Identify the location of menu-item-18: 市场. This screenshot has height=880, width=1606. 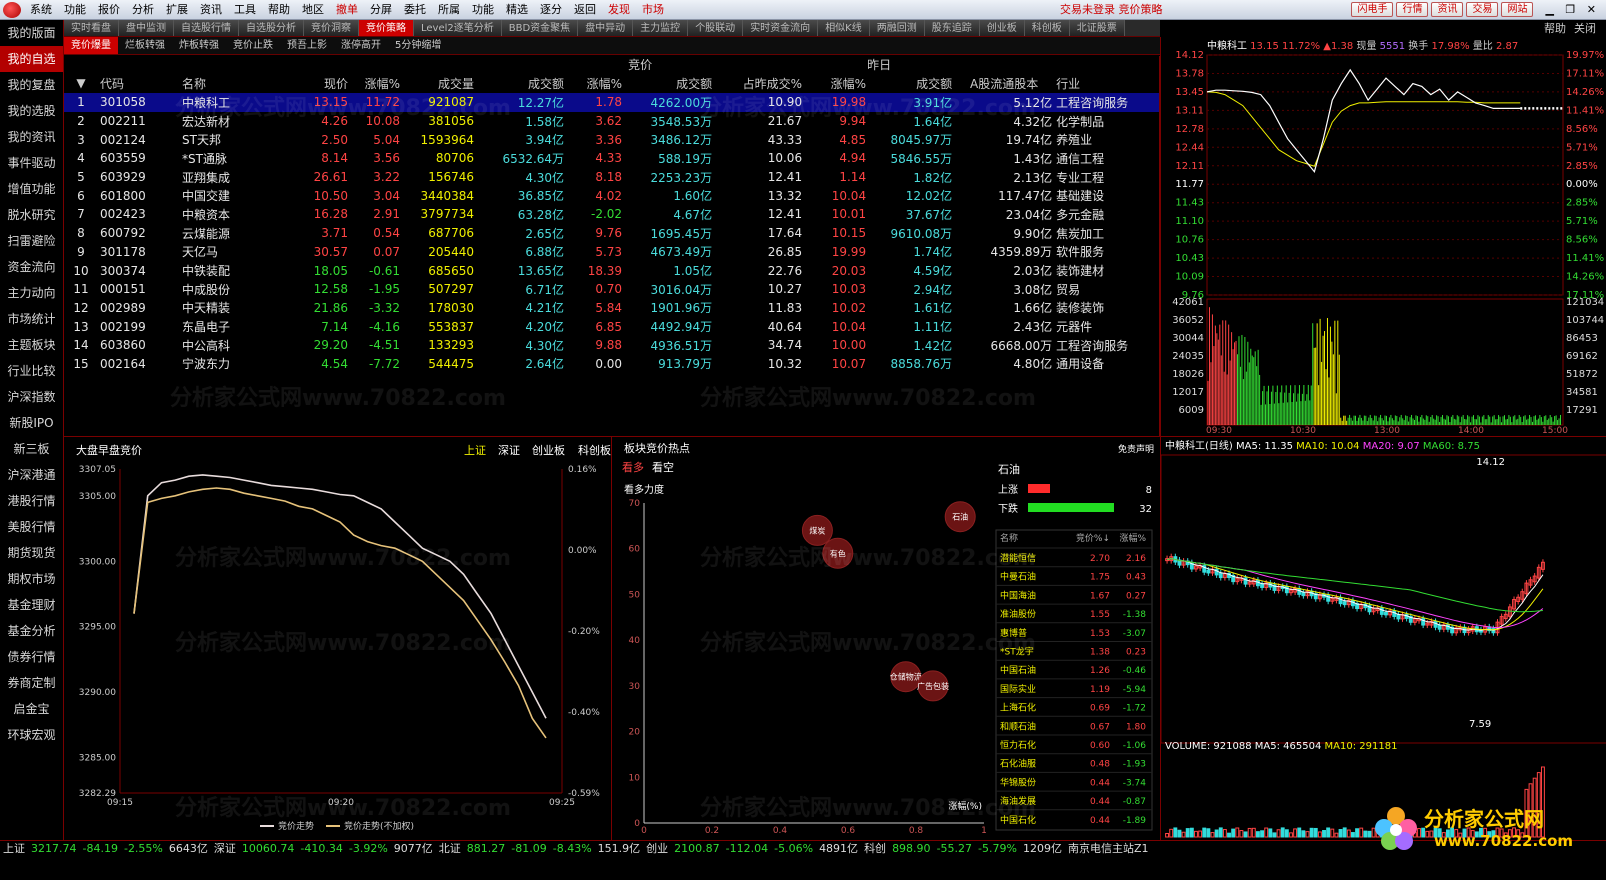
(653, 10).